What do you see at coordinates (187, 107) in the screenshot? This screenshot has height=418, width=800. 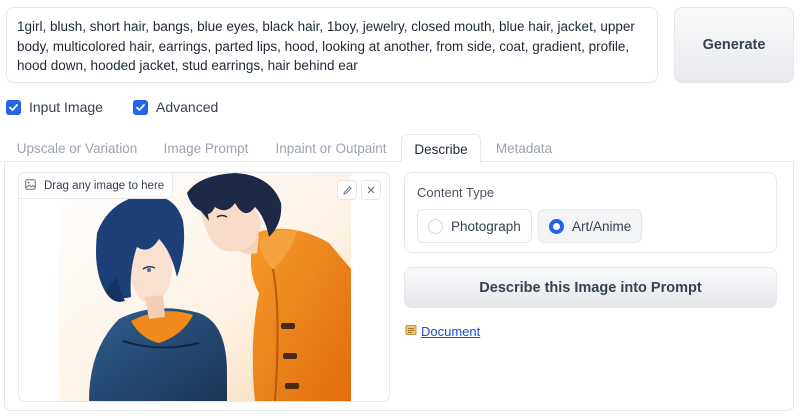 I see `advanced-label: Advanced` at bounding box center [187, 107].